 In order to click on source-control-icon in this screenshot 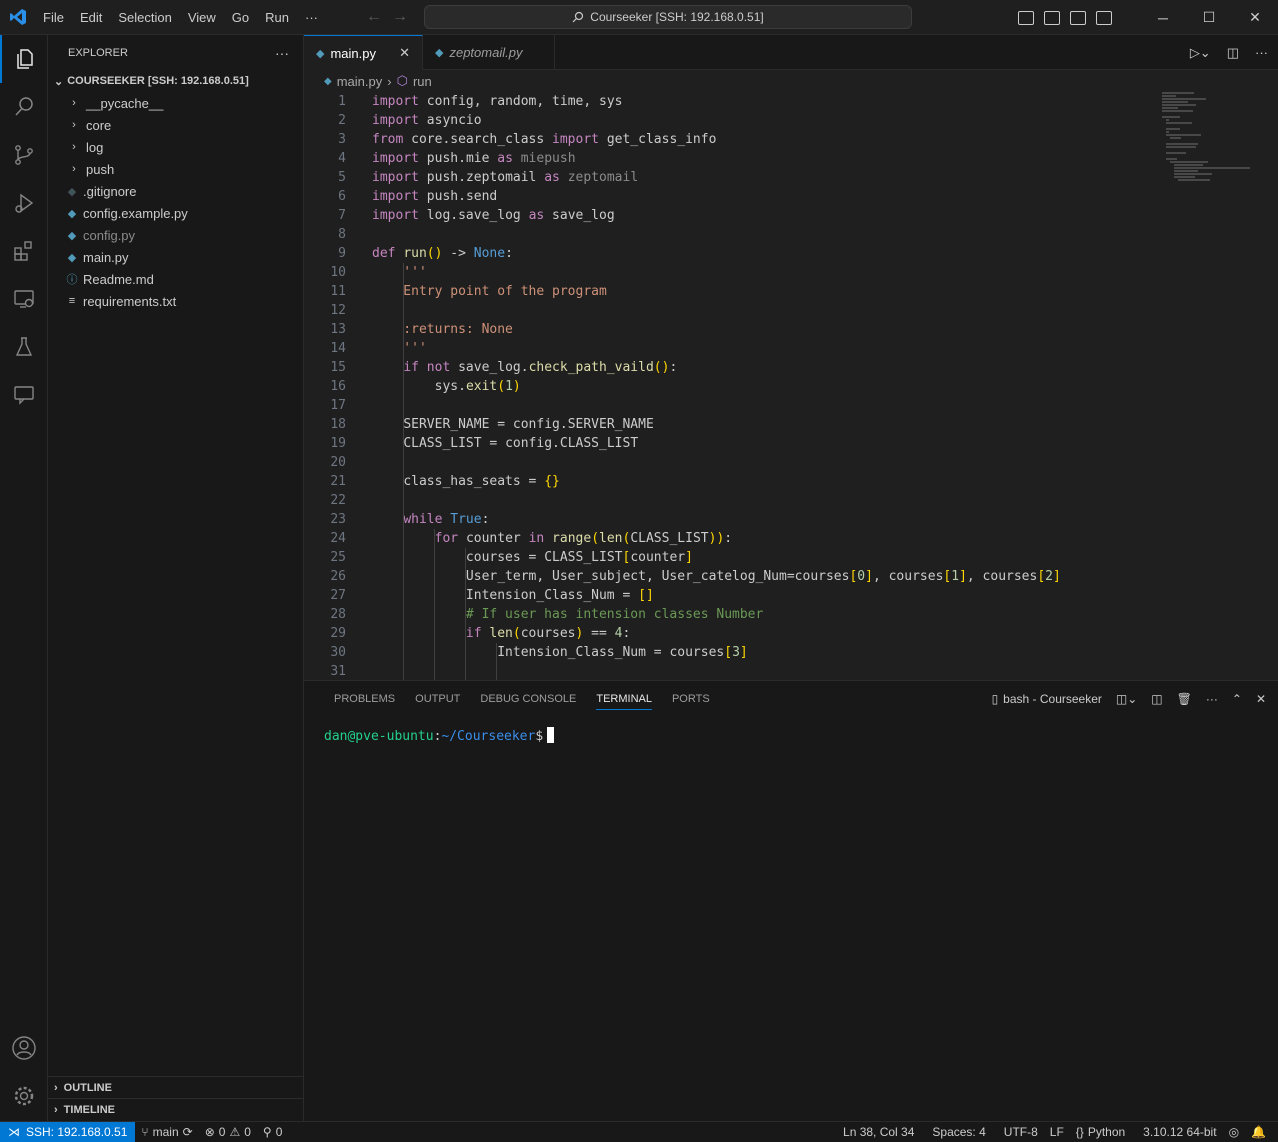, I will do `click(24, 155)`.